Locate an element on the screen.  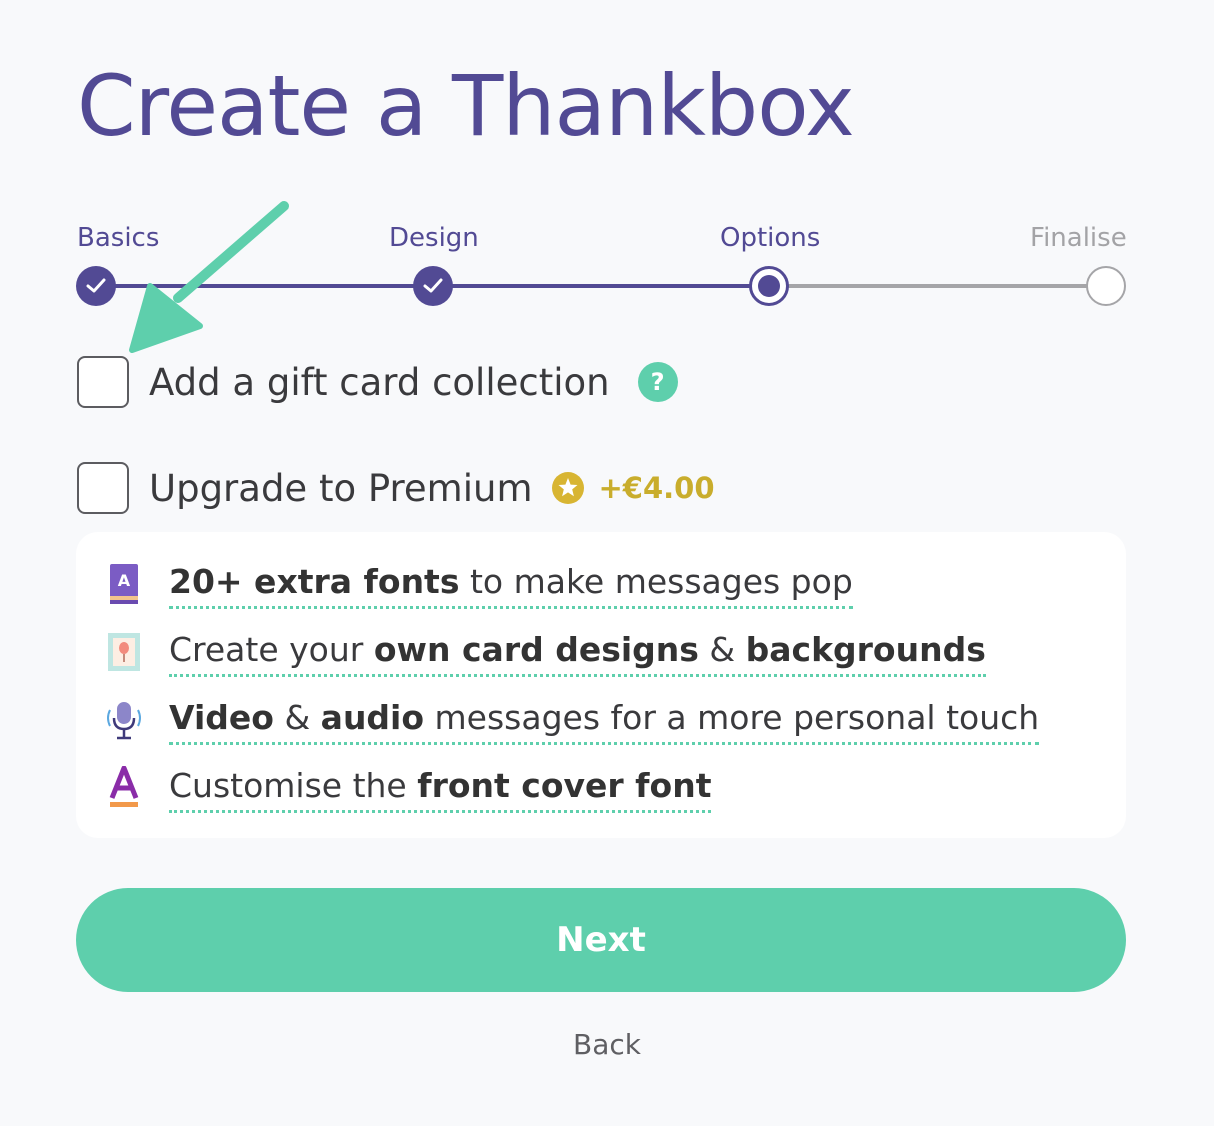
step-label-design: Design is located at coordinates (434, 238).